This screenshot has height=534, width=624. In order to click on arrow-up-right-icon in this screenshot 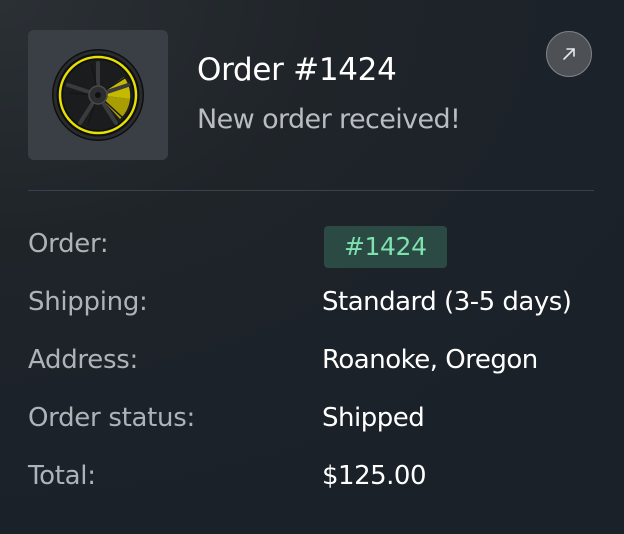, I will do `click(569, 54)`.